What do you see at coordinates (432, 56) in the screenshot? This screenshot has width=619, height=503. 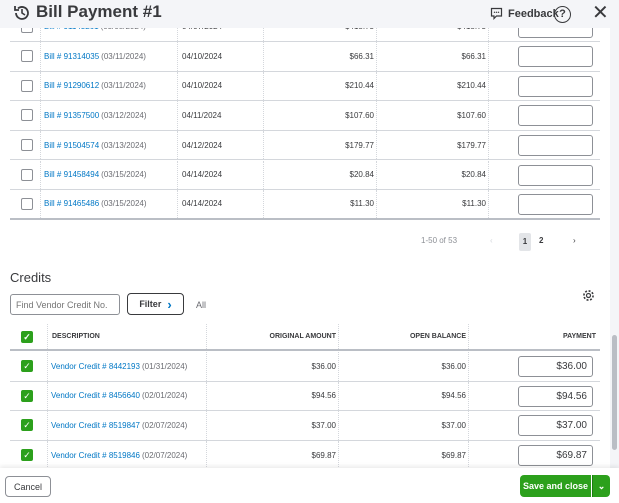 I see `open-balance-cell: $66.31` at bounding box center [432, 56].